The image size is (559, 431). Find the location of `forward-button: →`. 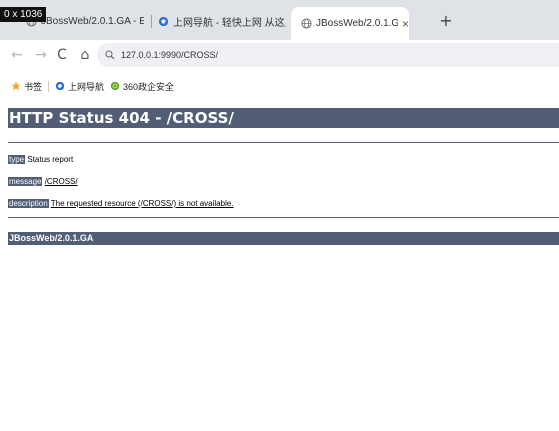

forward-button: → is located at coordinates (41, 55).